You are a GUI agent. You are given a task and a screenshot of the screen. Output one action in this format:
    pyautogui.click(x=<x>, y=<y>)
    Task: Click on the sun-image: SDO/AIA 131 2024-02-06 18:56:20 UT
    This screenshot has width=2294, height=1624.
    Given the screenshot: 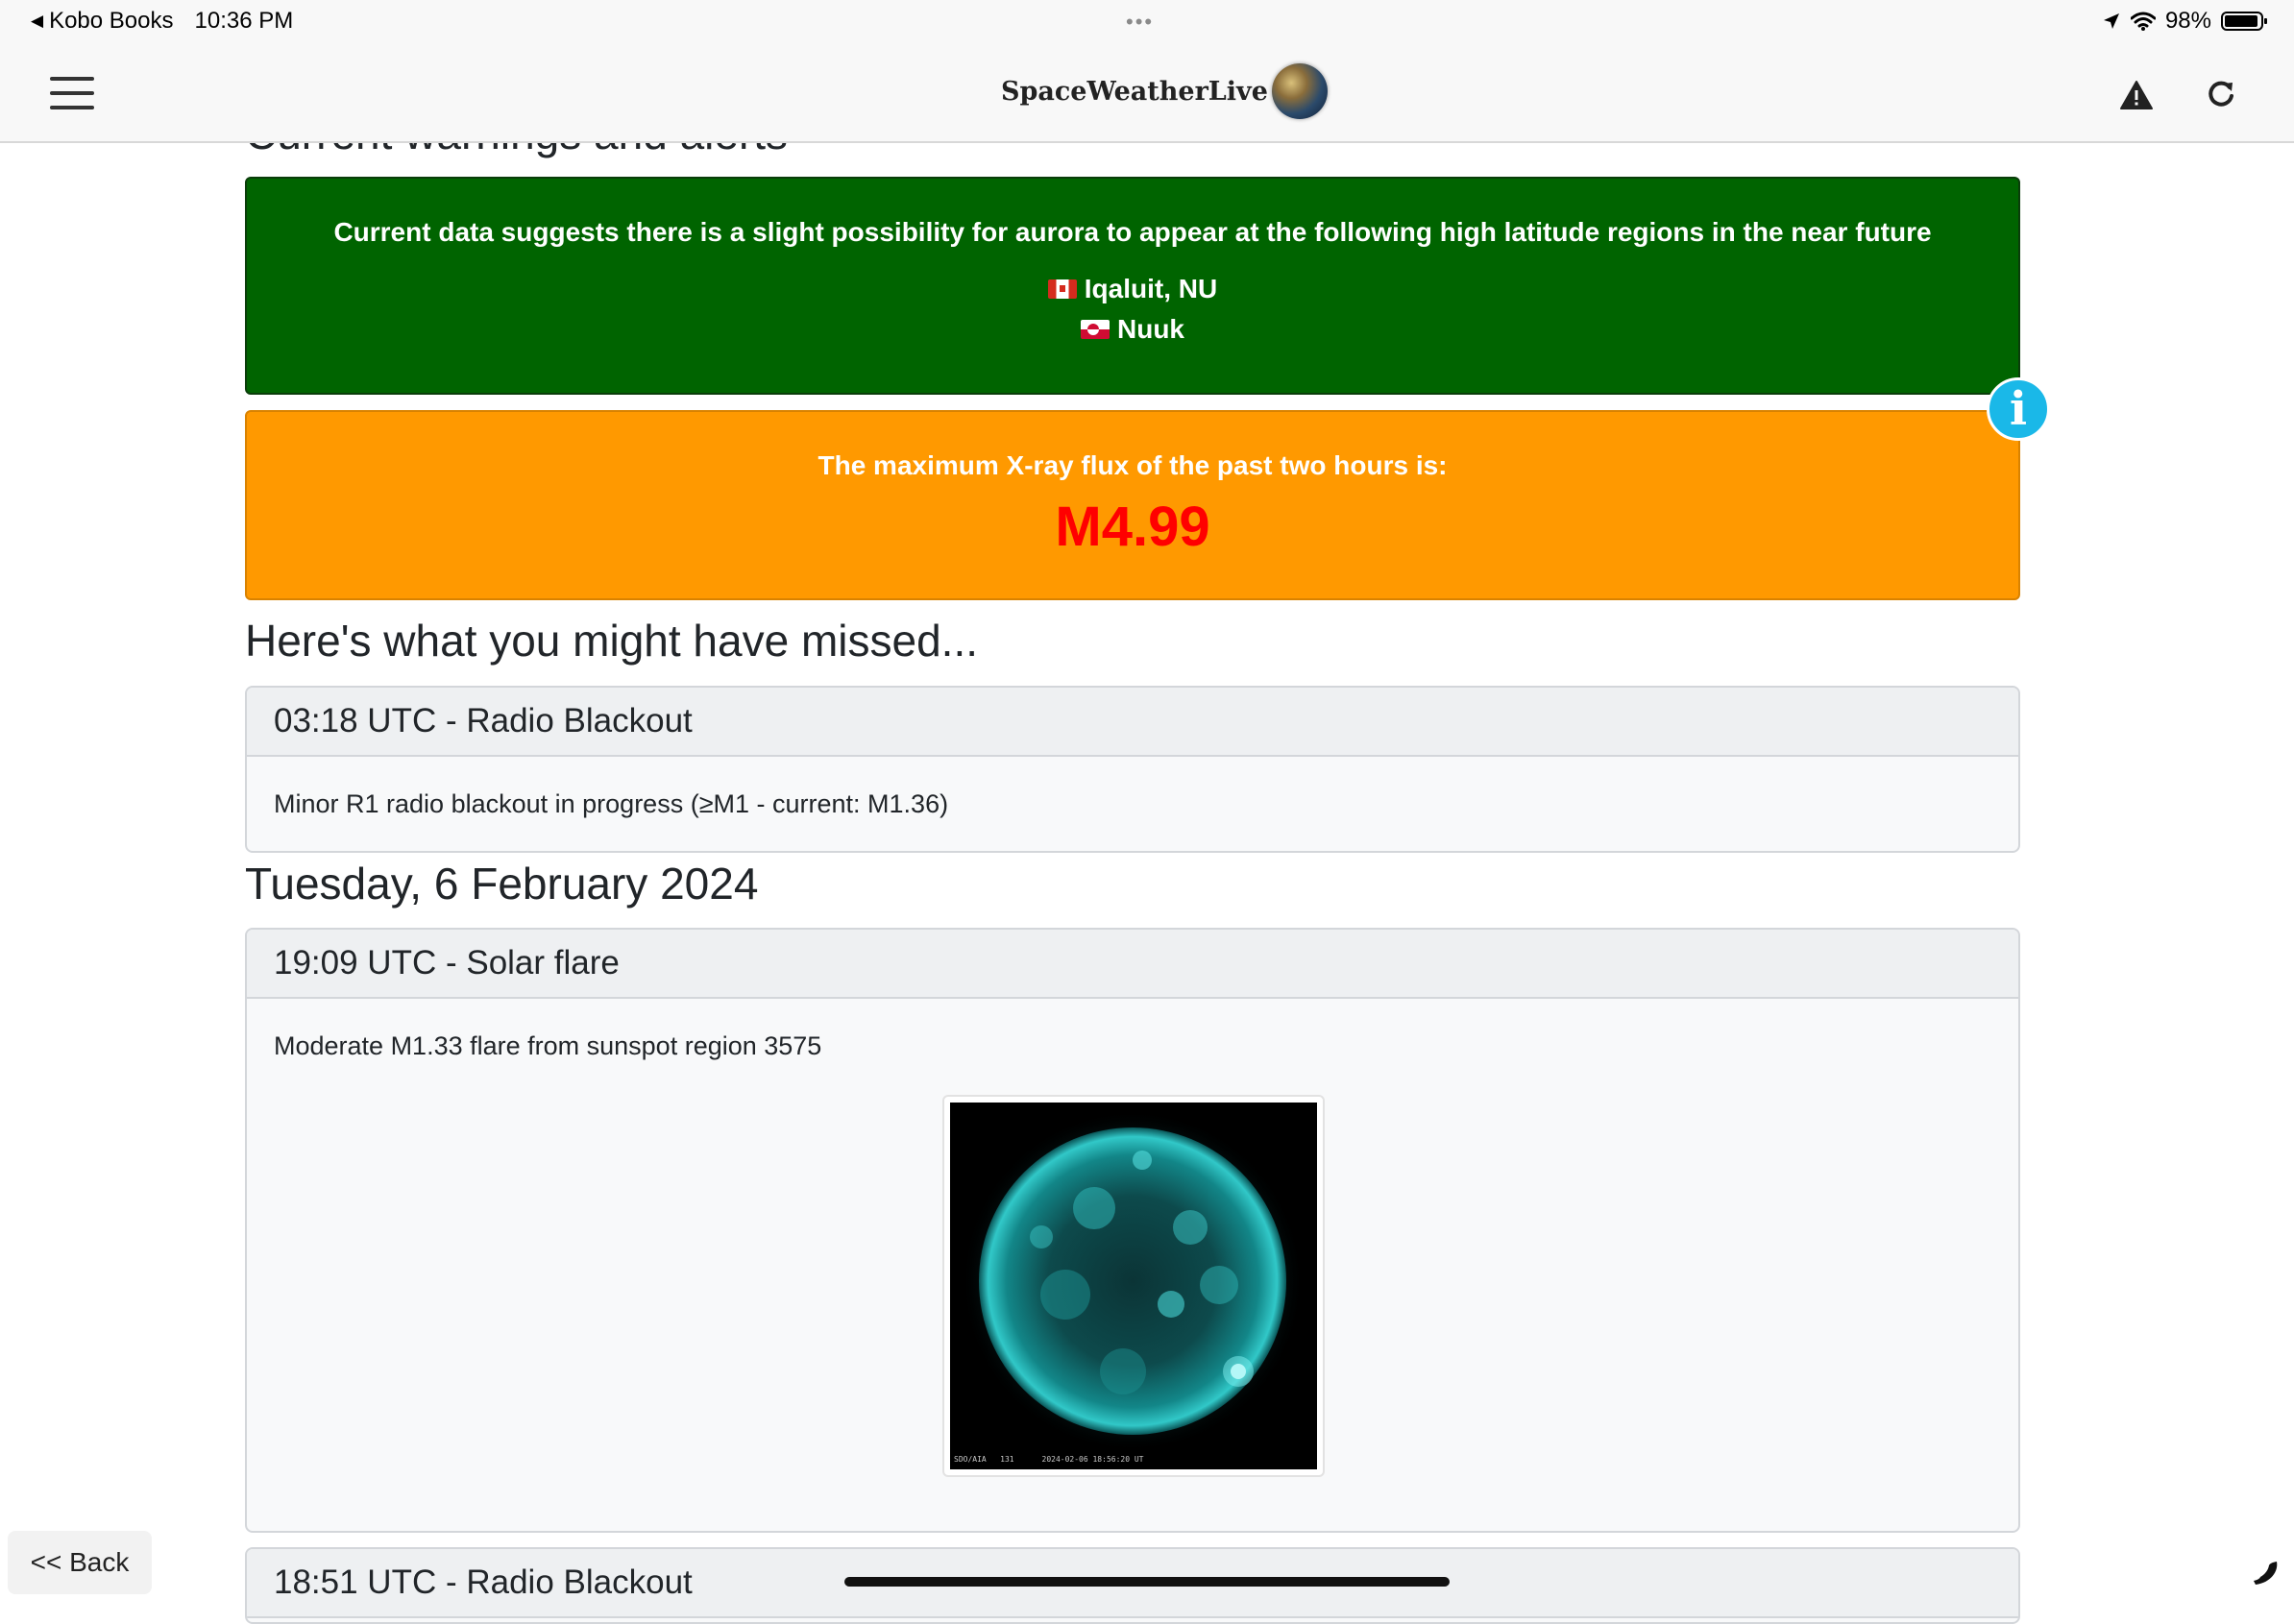 What is the action you would take?
    pyautogui.click(x=1133, y=1286)
    